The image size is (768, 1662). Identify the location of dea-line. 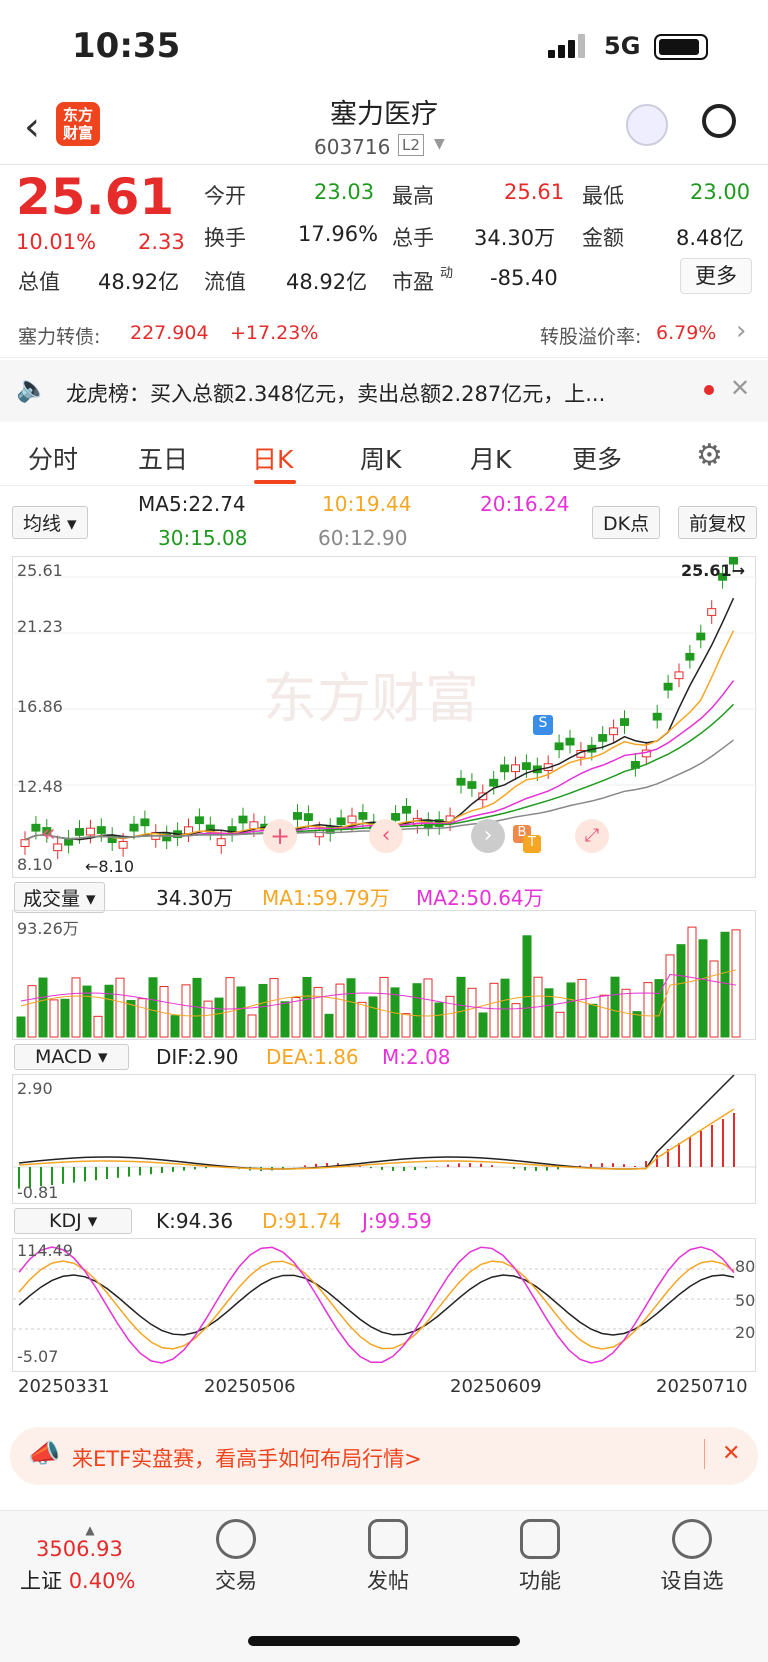
(376, 1139).